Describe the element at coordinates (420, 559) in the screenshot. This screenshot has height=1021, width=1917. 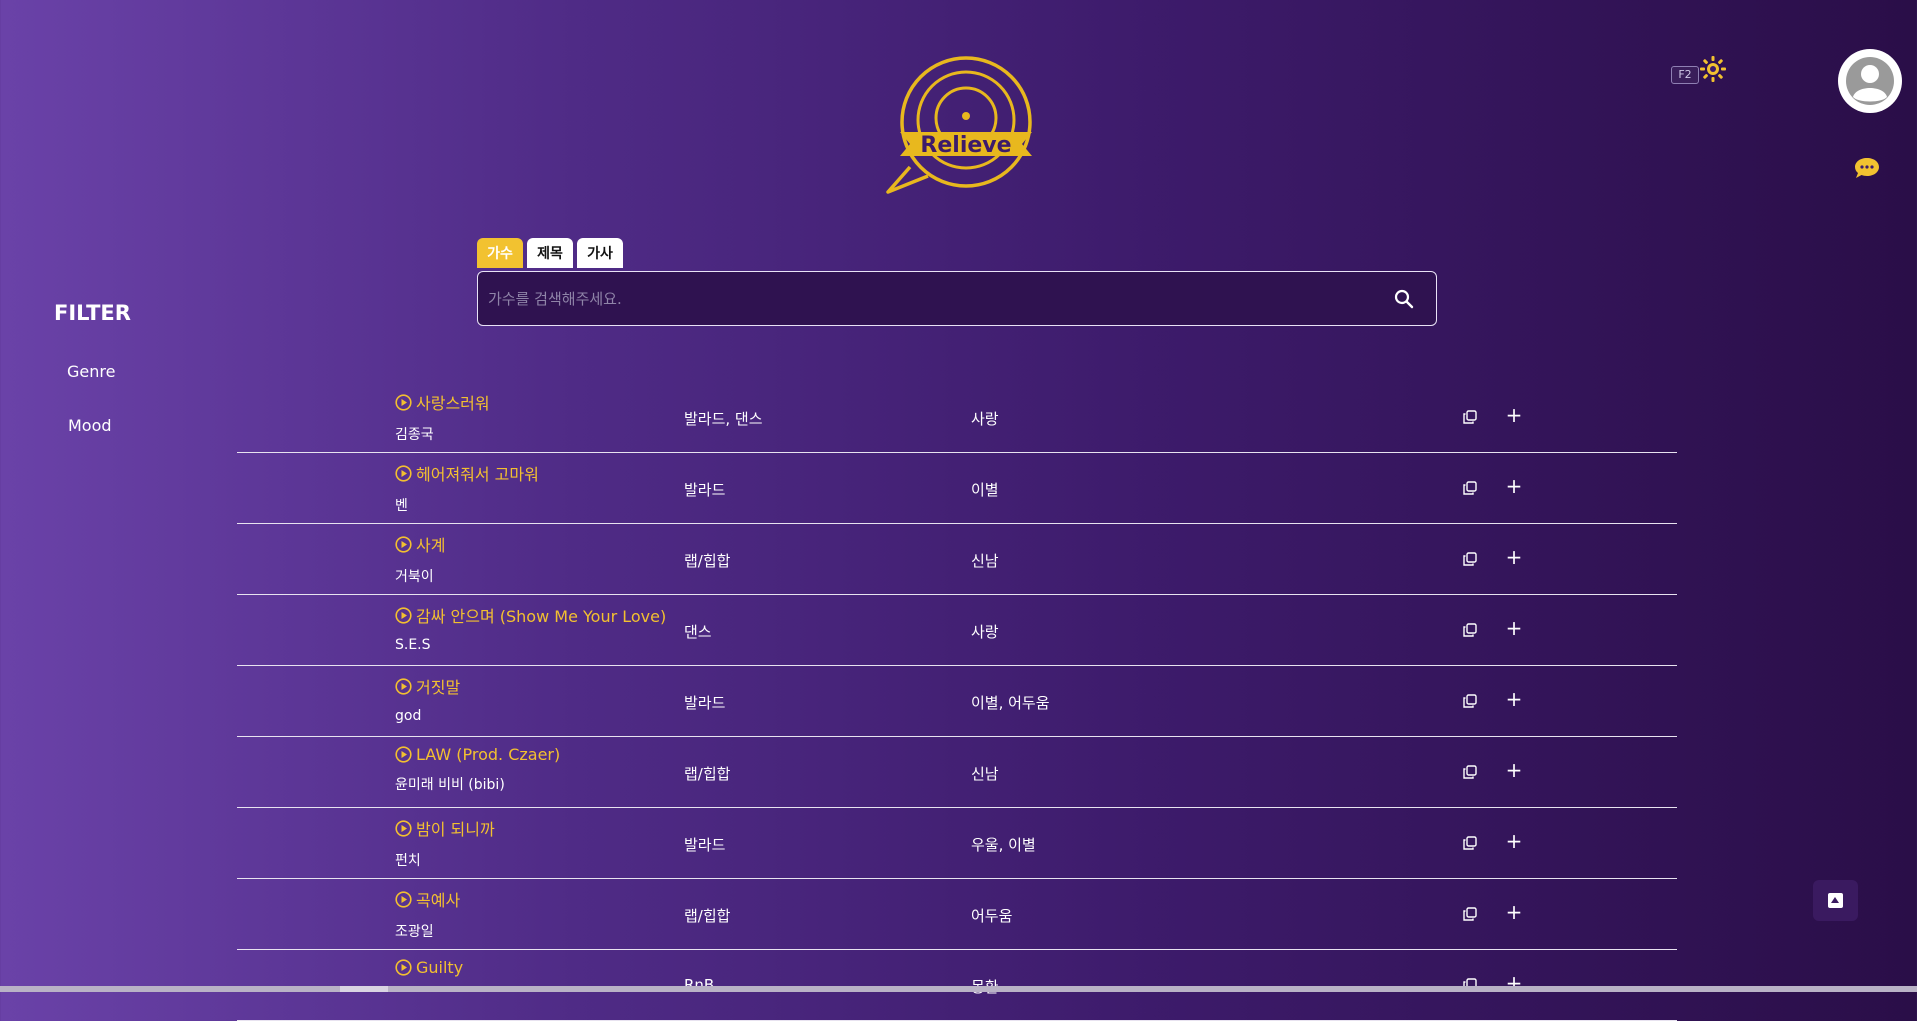
I see `song-info: 사계 거북이` at that location.